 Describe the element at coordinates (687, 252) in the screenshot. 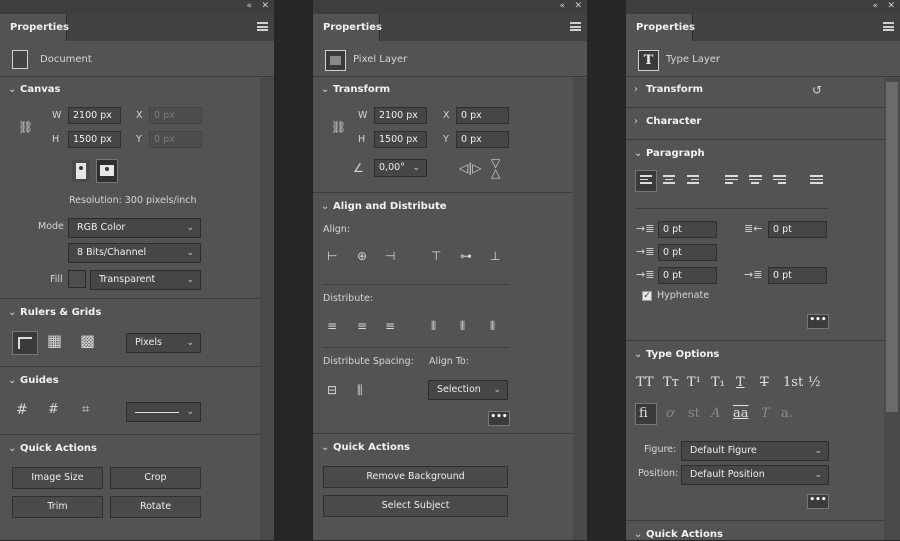

I see `indent-first-line-input: 0 pt` at that location.